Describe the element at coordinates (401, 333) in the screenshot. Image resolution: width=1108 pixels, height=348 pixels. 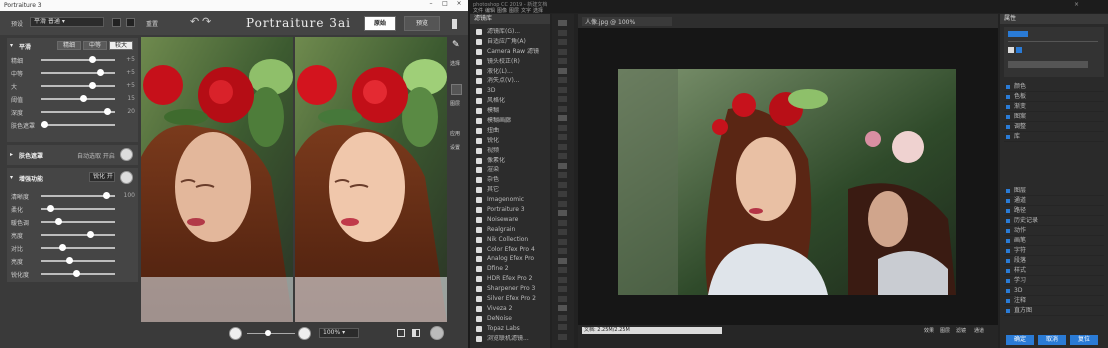
I see `single-view-icon` at that location.